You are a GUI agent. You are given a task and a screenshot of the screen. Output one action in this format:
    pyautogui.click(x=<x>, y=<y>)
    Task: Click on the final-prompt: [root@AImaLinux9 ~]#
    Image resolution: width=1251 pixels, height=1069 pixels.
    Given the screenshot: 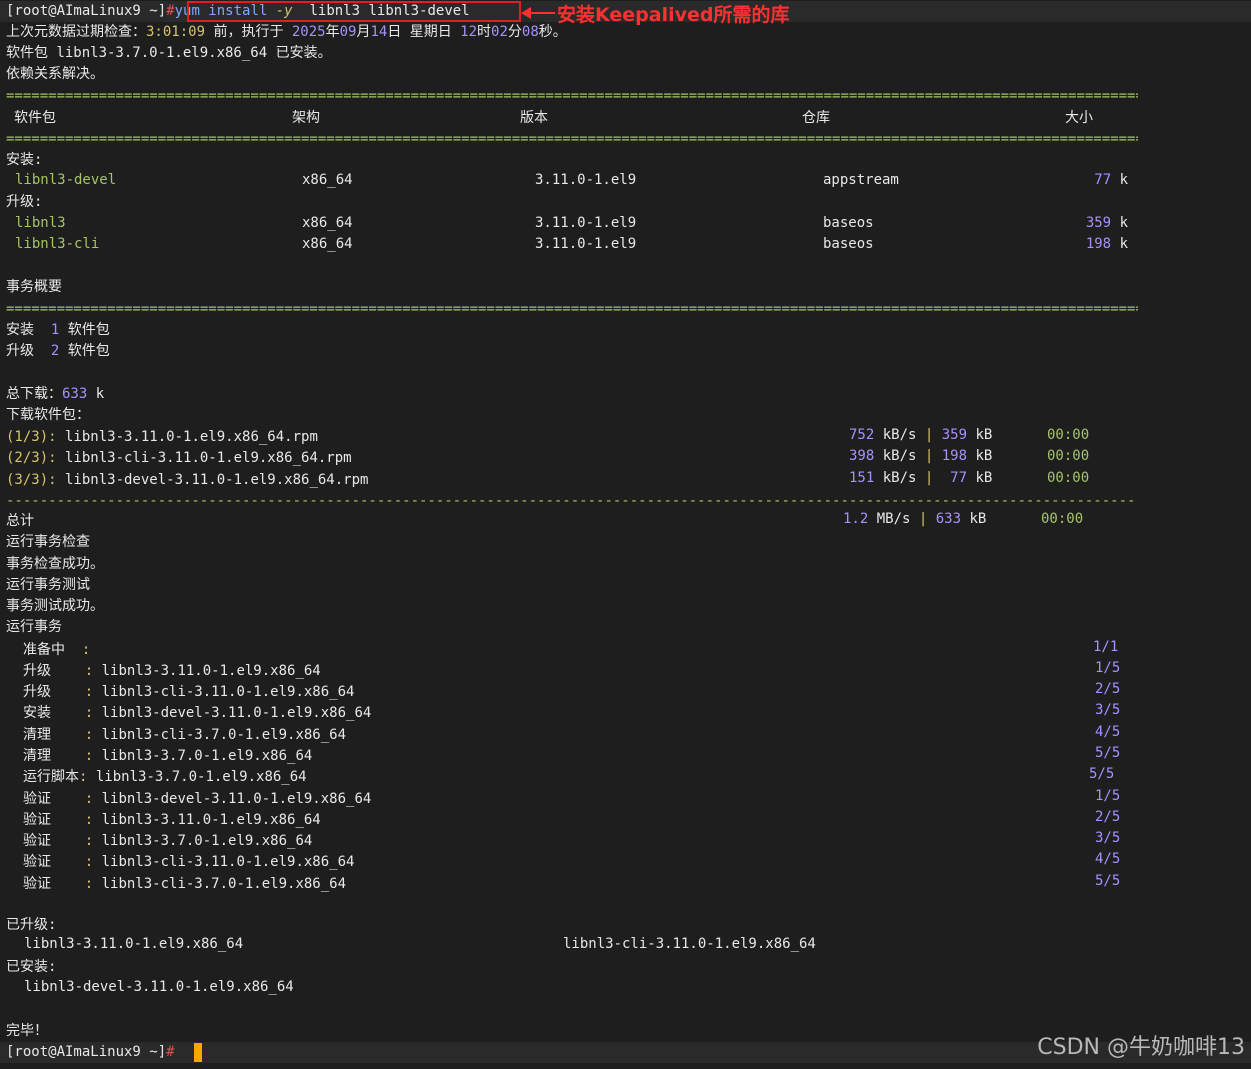 What is the action you would take?
    pyautogui.click(x=90, y=1052)
    